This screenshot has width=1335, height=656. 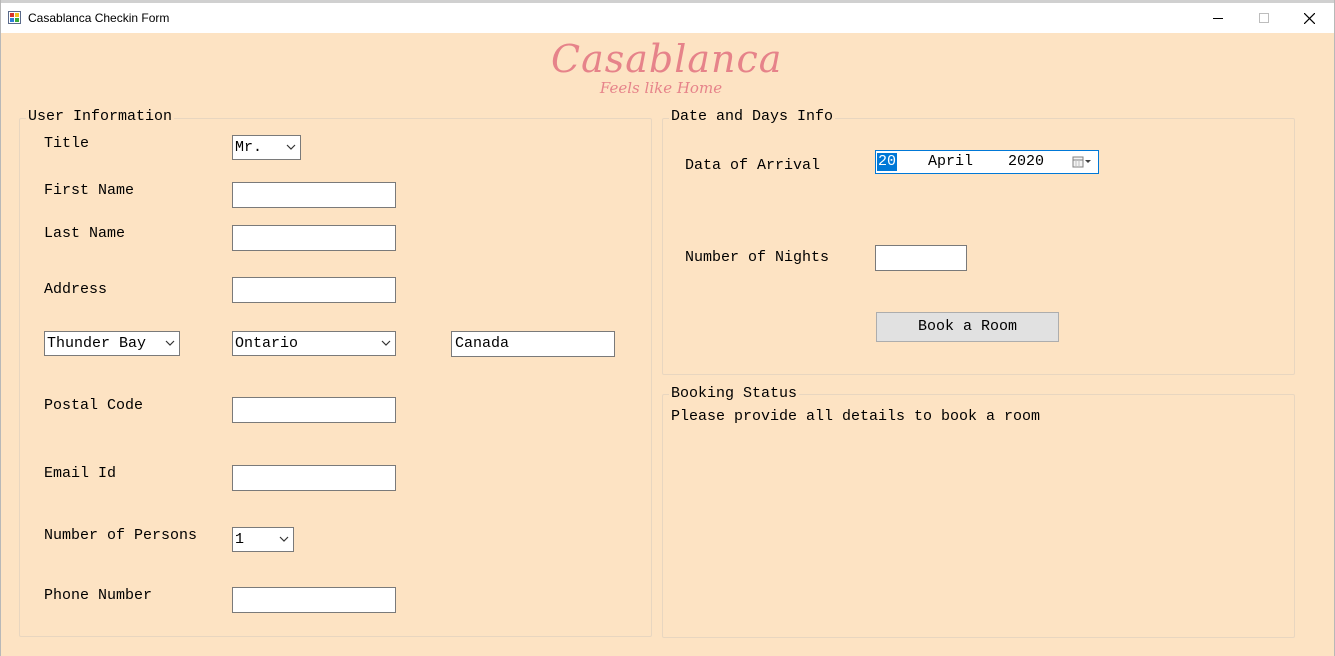 I want to click on logo-tagline: Feels like Home, so click(x=661, y=88).